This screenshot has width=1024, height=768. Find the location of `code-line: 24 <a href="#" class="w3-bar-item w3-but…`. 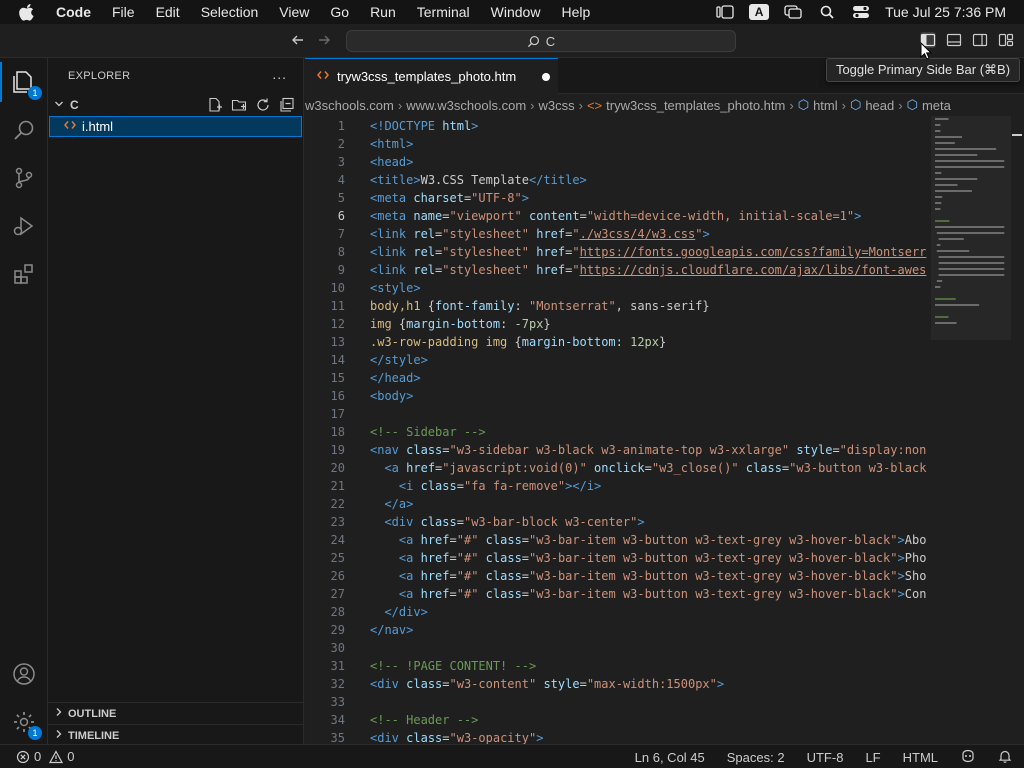

code-line: 24 <a href="#" class="w3-bar-item w3-but… is located at coordinates (618, 540).